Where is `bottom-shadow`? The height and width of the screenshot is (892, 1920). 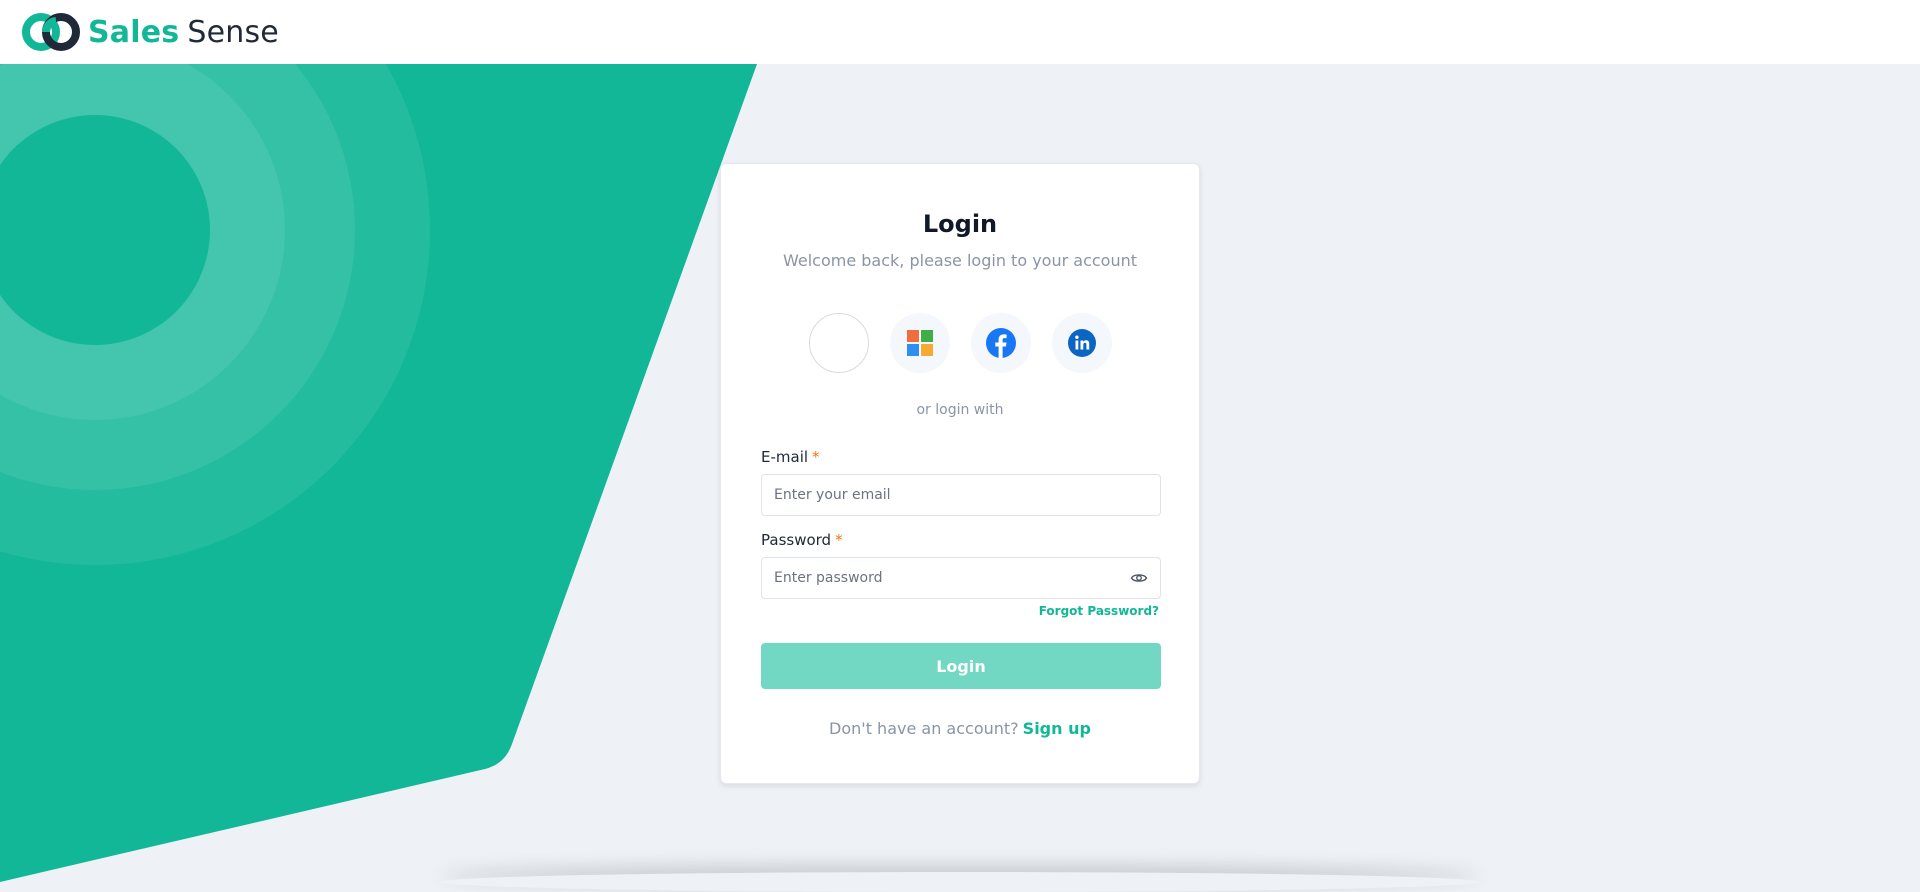
bottom-shadow is located at coordinates (960, 882).